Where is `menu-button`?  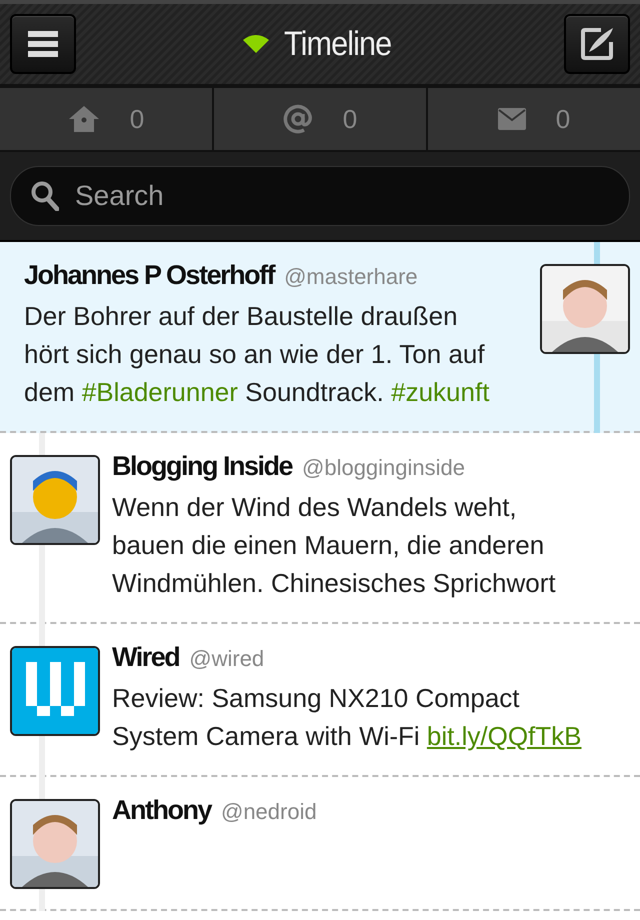
menu-button is located at coordinates (43, 44).